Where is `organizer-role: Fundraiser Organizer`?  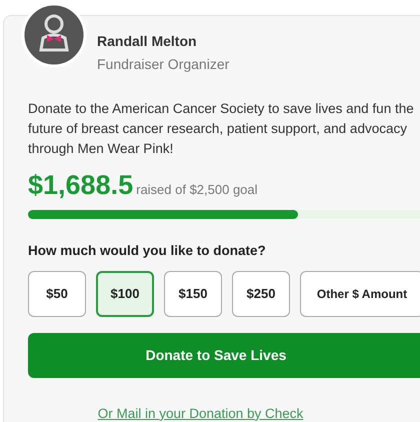 organizer-role: Fundraiser Organizer is located at coordinates (163, 64).